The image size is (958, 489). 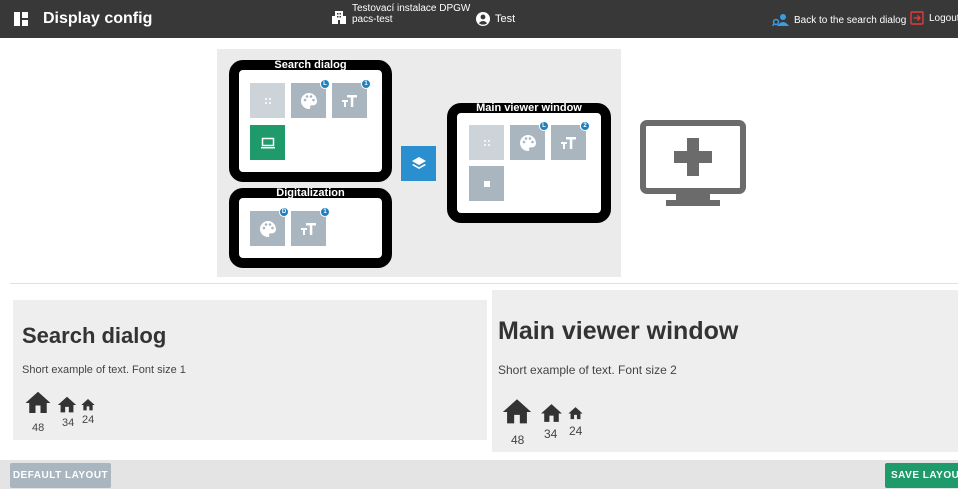 What do you see at coordinates (21, 19) in the screenshot?
I see `dashboard-icon` at bounding box center [21, 19].